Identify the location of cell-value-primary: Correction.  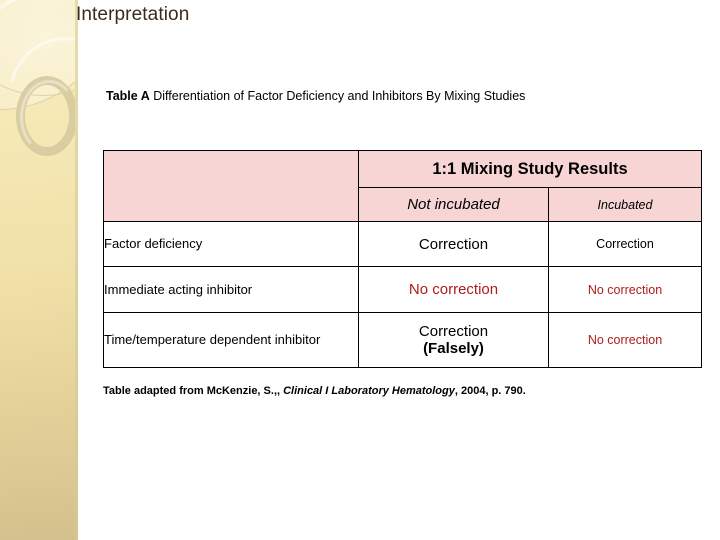
(453, 331).